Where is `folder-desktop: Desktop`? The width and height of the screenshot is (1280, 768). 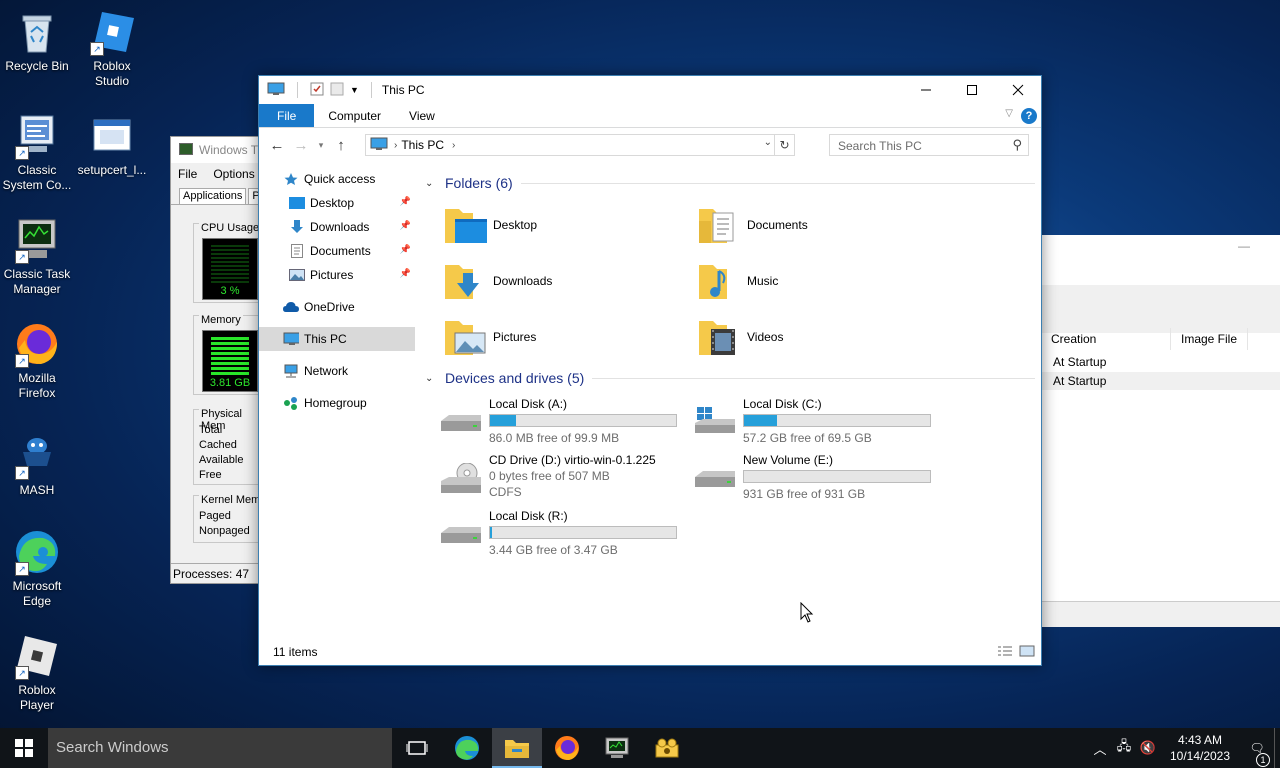
folder-desktop: Desktop is located at coordinates (490, 225).